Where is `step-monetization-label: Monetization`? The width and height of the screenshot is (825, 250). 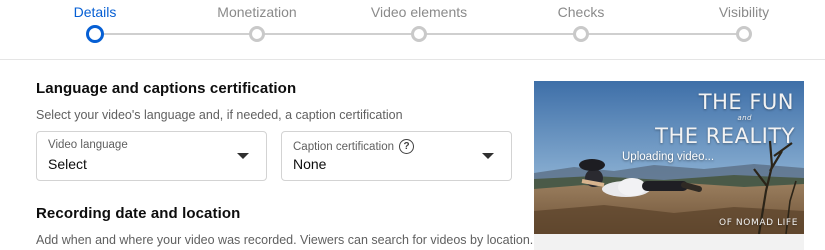 step-monetization-label: Monetization is located at coordinates (256, 12).